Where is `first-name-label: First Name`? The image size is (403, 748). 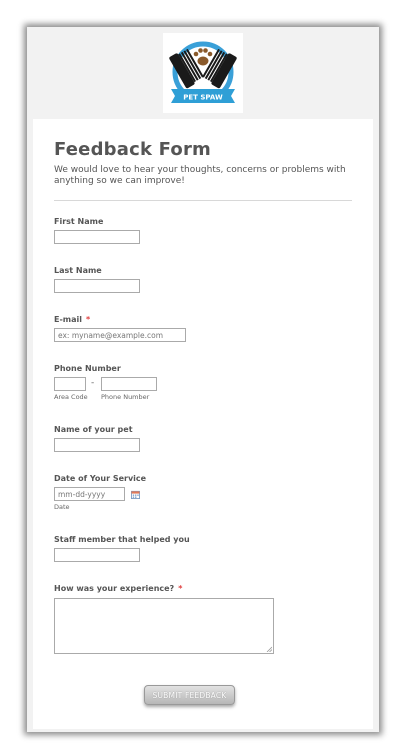 first-name-label: First Name is located at coordinates (79, 221).